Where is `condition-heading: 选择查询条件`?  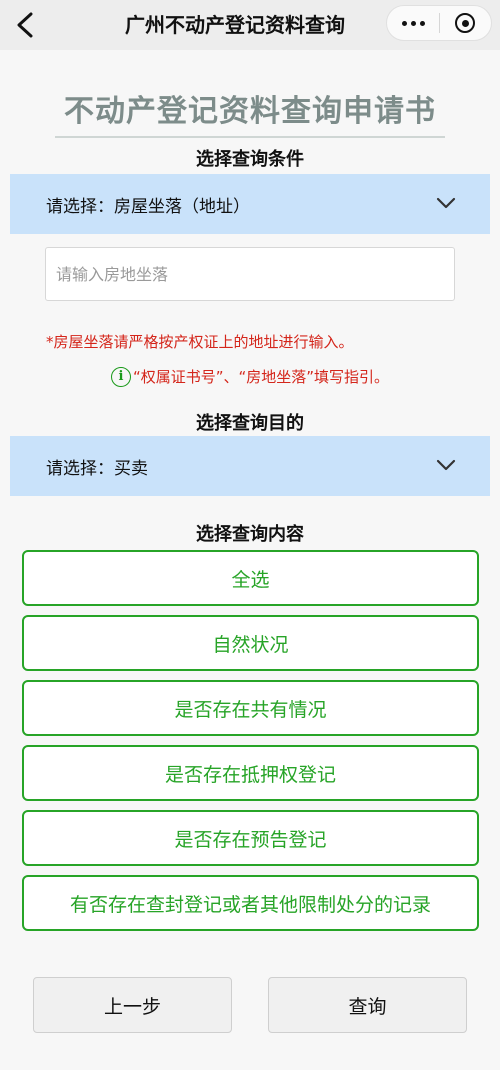
condition-heading: 选择查询条件 is located at coordinates (250, 159).